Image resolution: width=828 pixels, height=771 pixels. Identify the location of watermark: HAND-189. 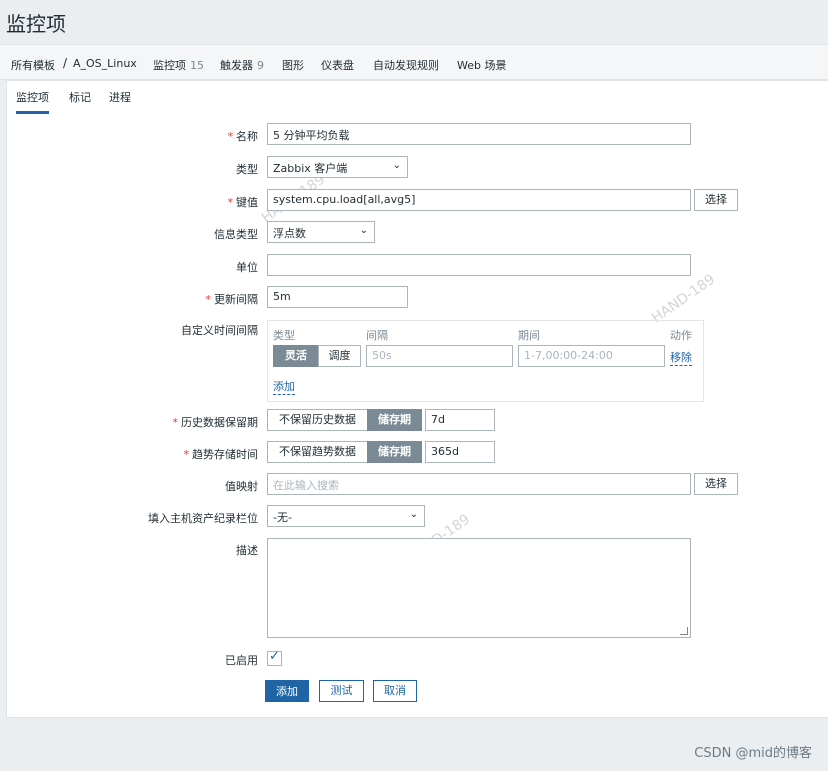
(684, 299).